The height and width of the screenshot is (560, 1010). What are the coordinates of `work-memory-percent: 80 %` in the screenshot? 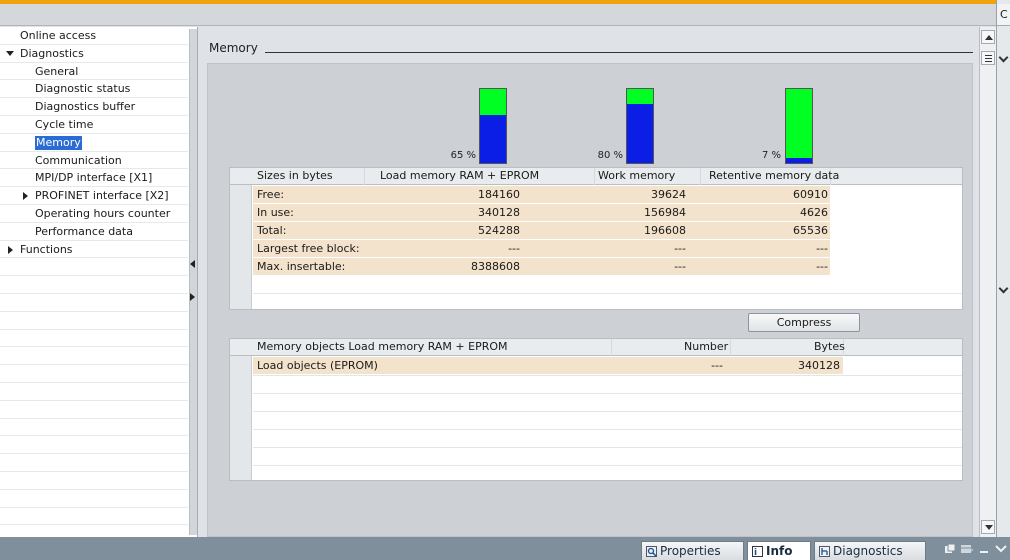 It's located at (610, 155).